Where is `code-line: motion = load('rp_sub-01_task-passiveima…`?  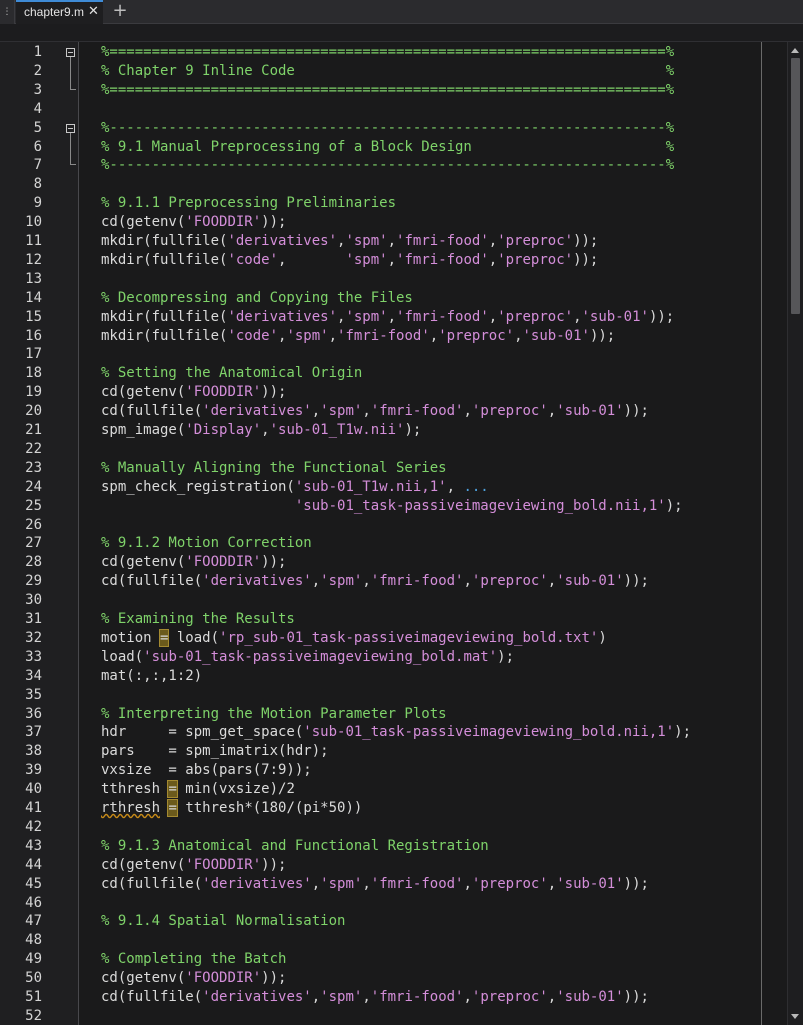
code-line: motion = load('rp_sub-01_task-passiveima… is located at coordinates (354, 637).